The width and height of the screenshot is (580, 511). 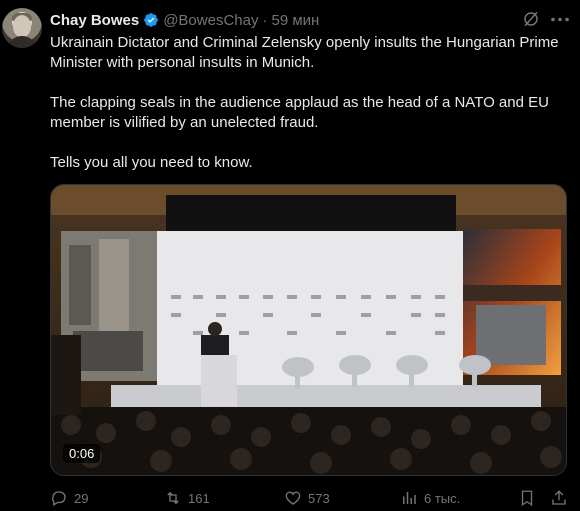 I want to click on repost-button: 161, so click(x=187, y=498).